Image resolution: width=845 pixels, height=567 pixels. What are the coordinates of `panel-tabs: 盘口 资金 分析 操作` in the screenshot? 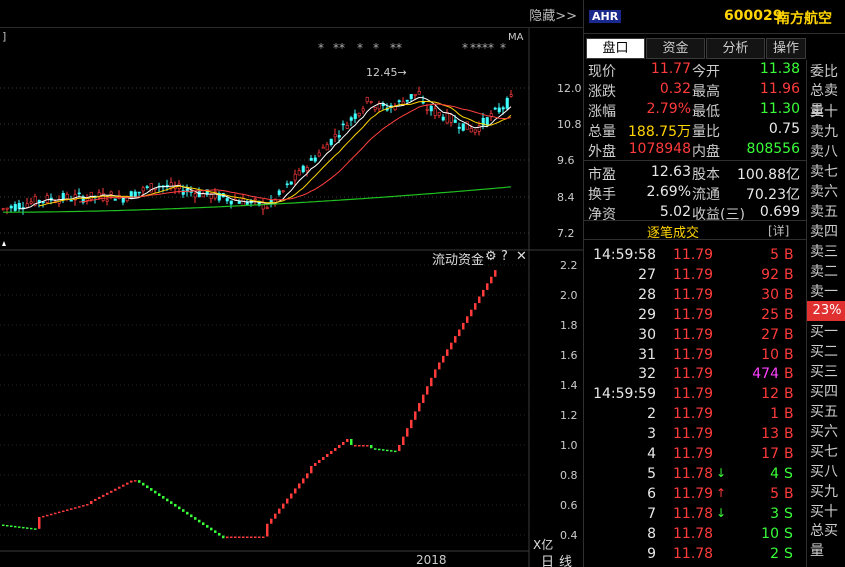 It's located at (695, 48).